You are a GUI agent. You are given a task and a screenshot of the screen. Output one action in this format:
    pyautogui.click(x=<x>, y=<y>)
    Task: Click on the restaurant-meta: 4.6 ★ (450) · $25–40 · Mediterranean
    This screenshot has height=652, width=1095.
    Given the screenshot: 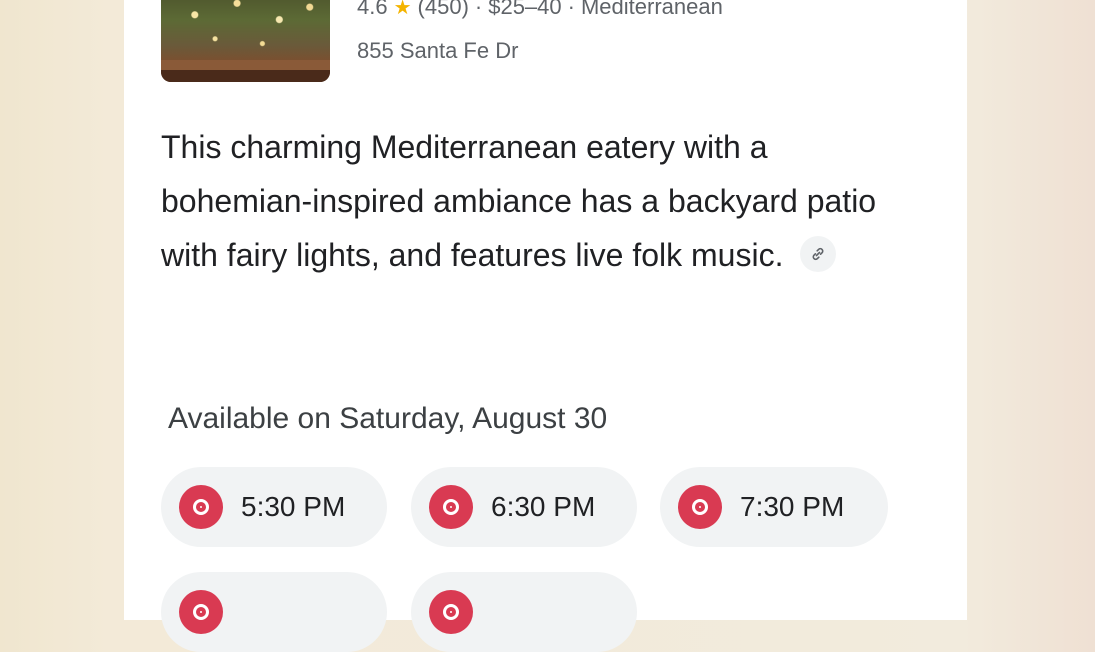 What is the action you would take?
    pyautogui.click(x=540, y=10)
    